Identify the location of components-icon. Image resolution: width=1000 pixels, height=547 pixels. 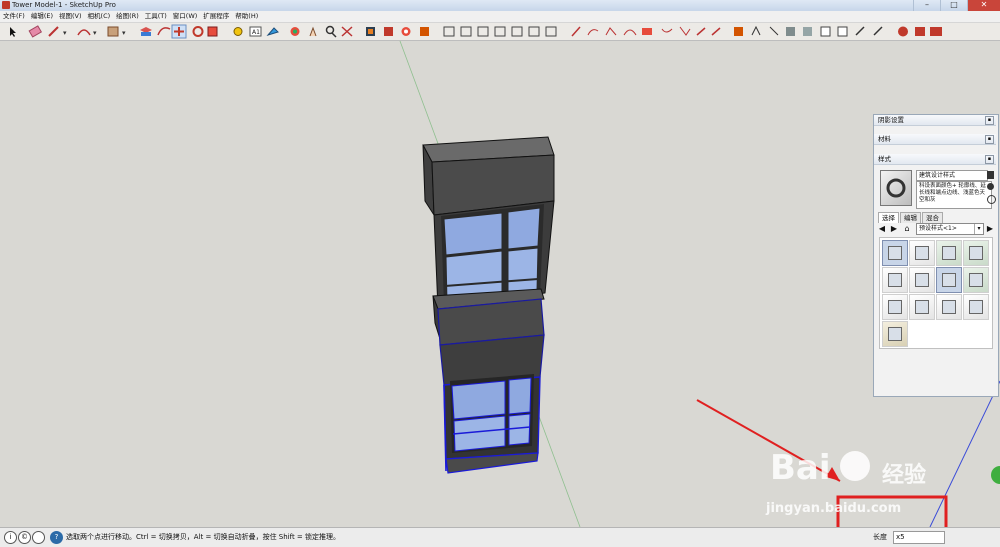
(424, 31).